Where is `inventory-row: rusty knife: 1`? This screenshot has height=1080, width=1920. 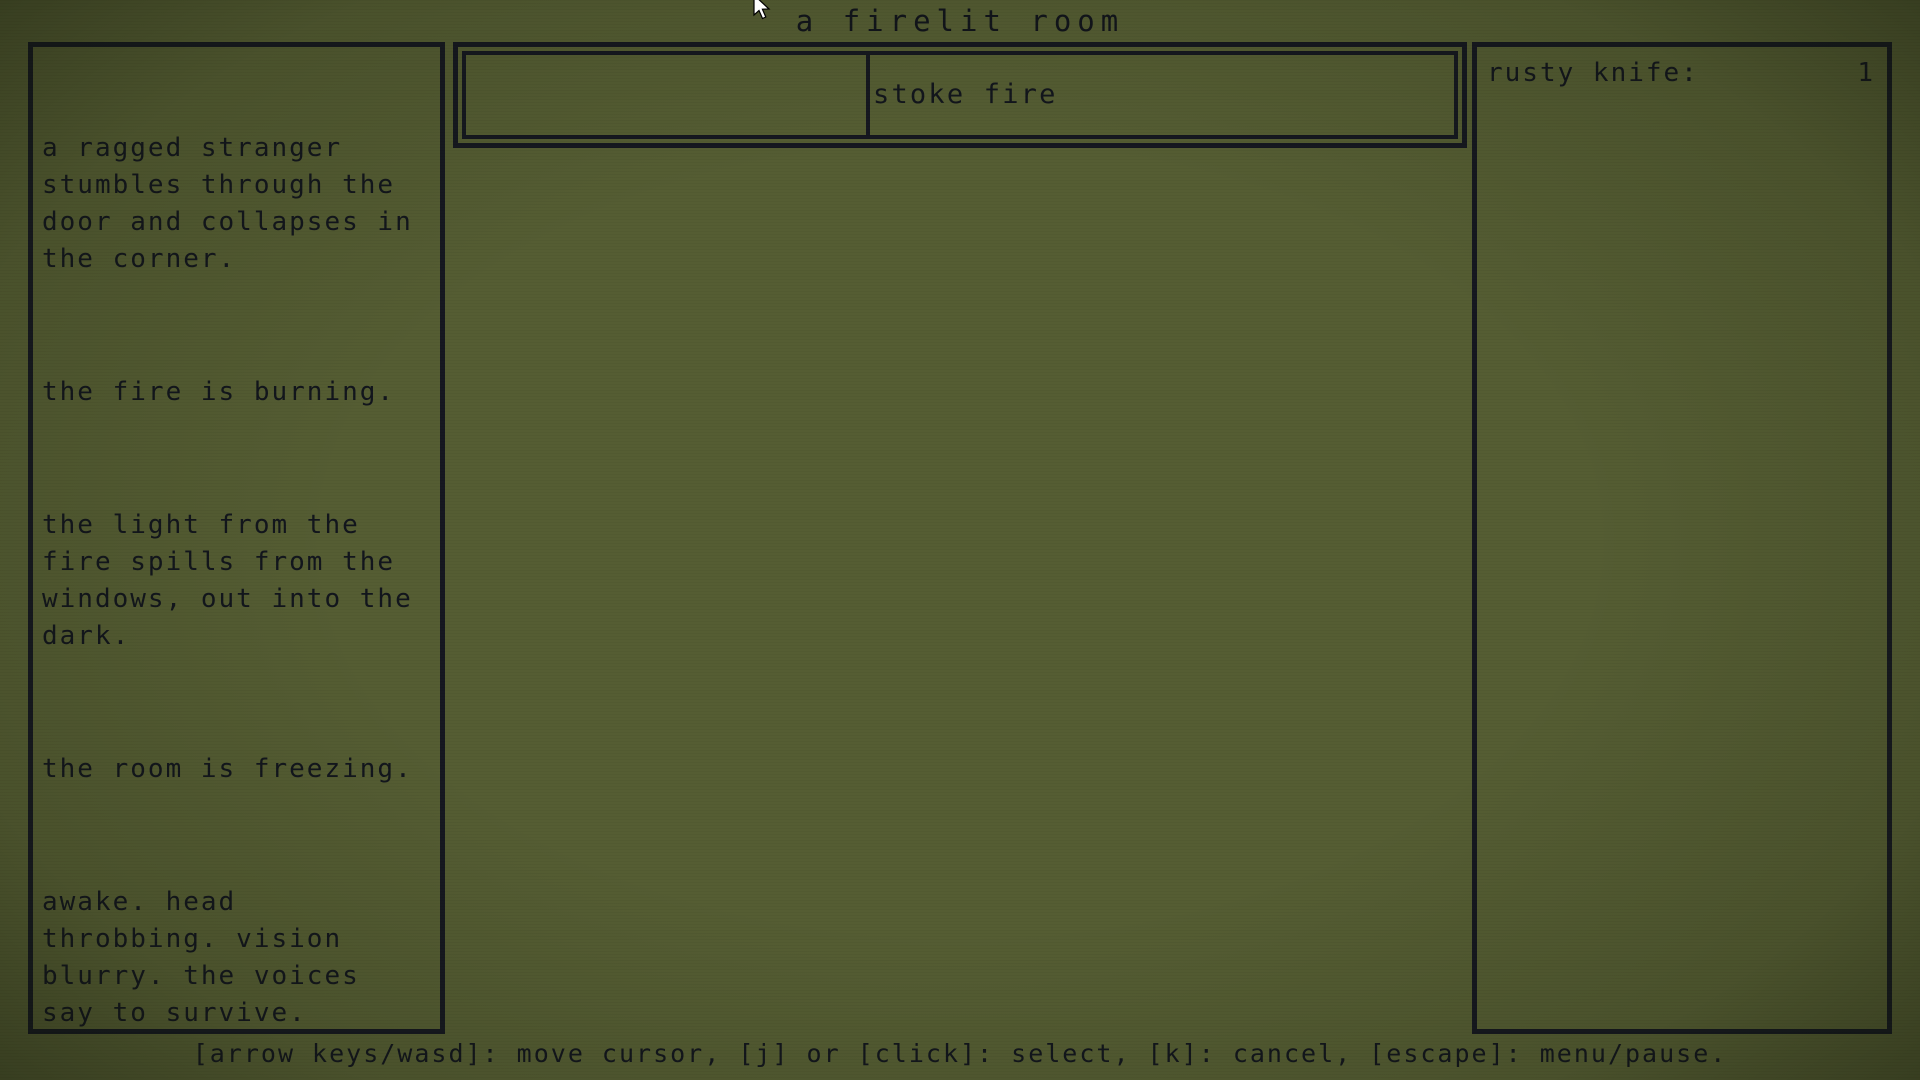
inventory-row: rusty knife: 1 is located at coordinates (1681, 73).